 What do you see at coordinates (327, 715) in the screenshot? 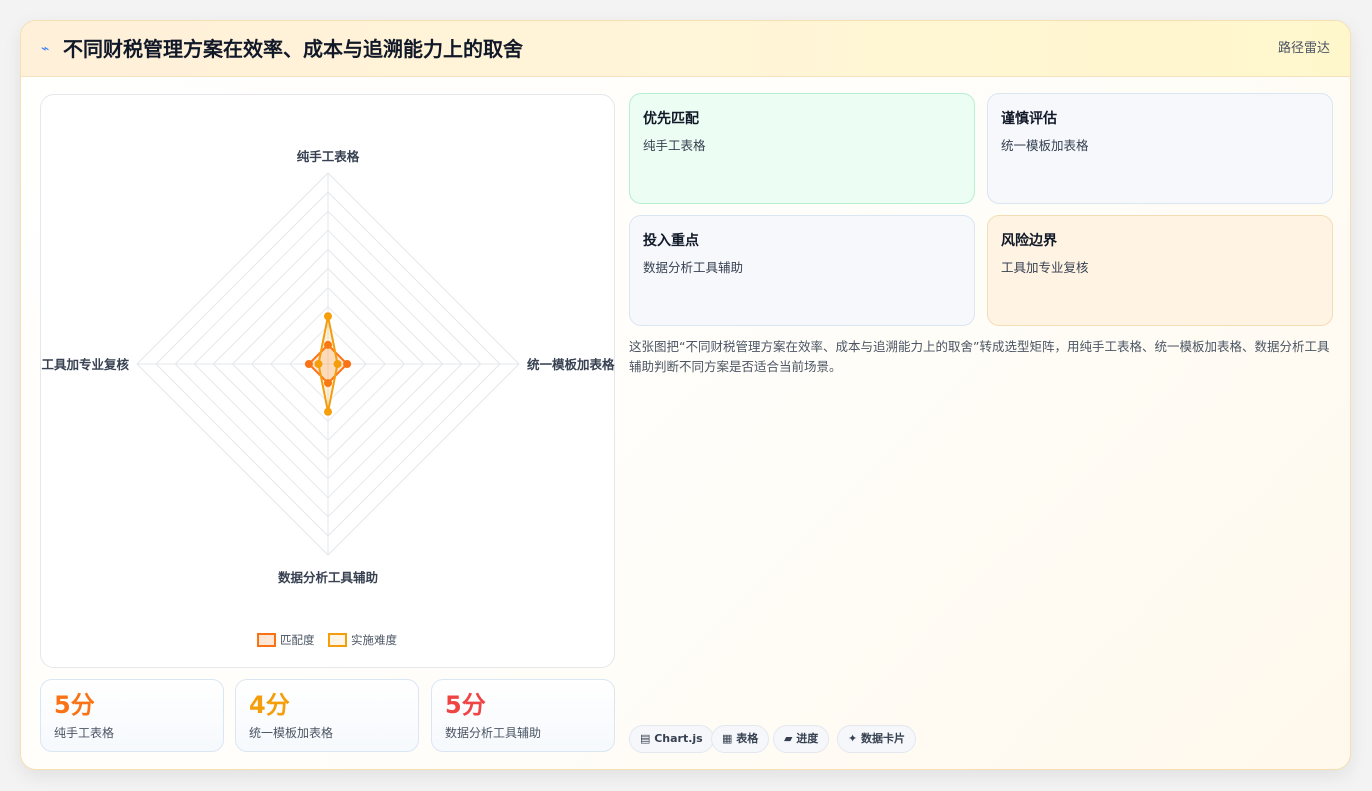
I see `stat-card-2: 4分 统一模板加表格` at bounding box center [327, 715].